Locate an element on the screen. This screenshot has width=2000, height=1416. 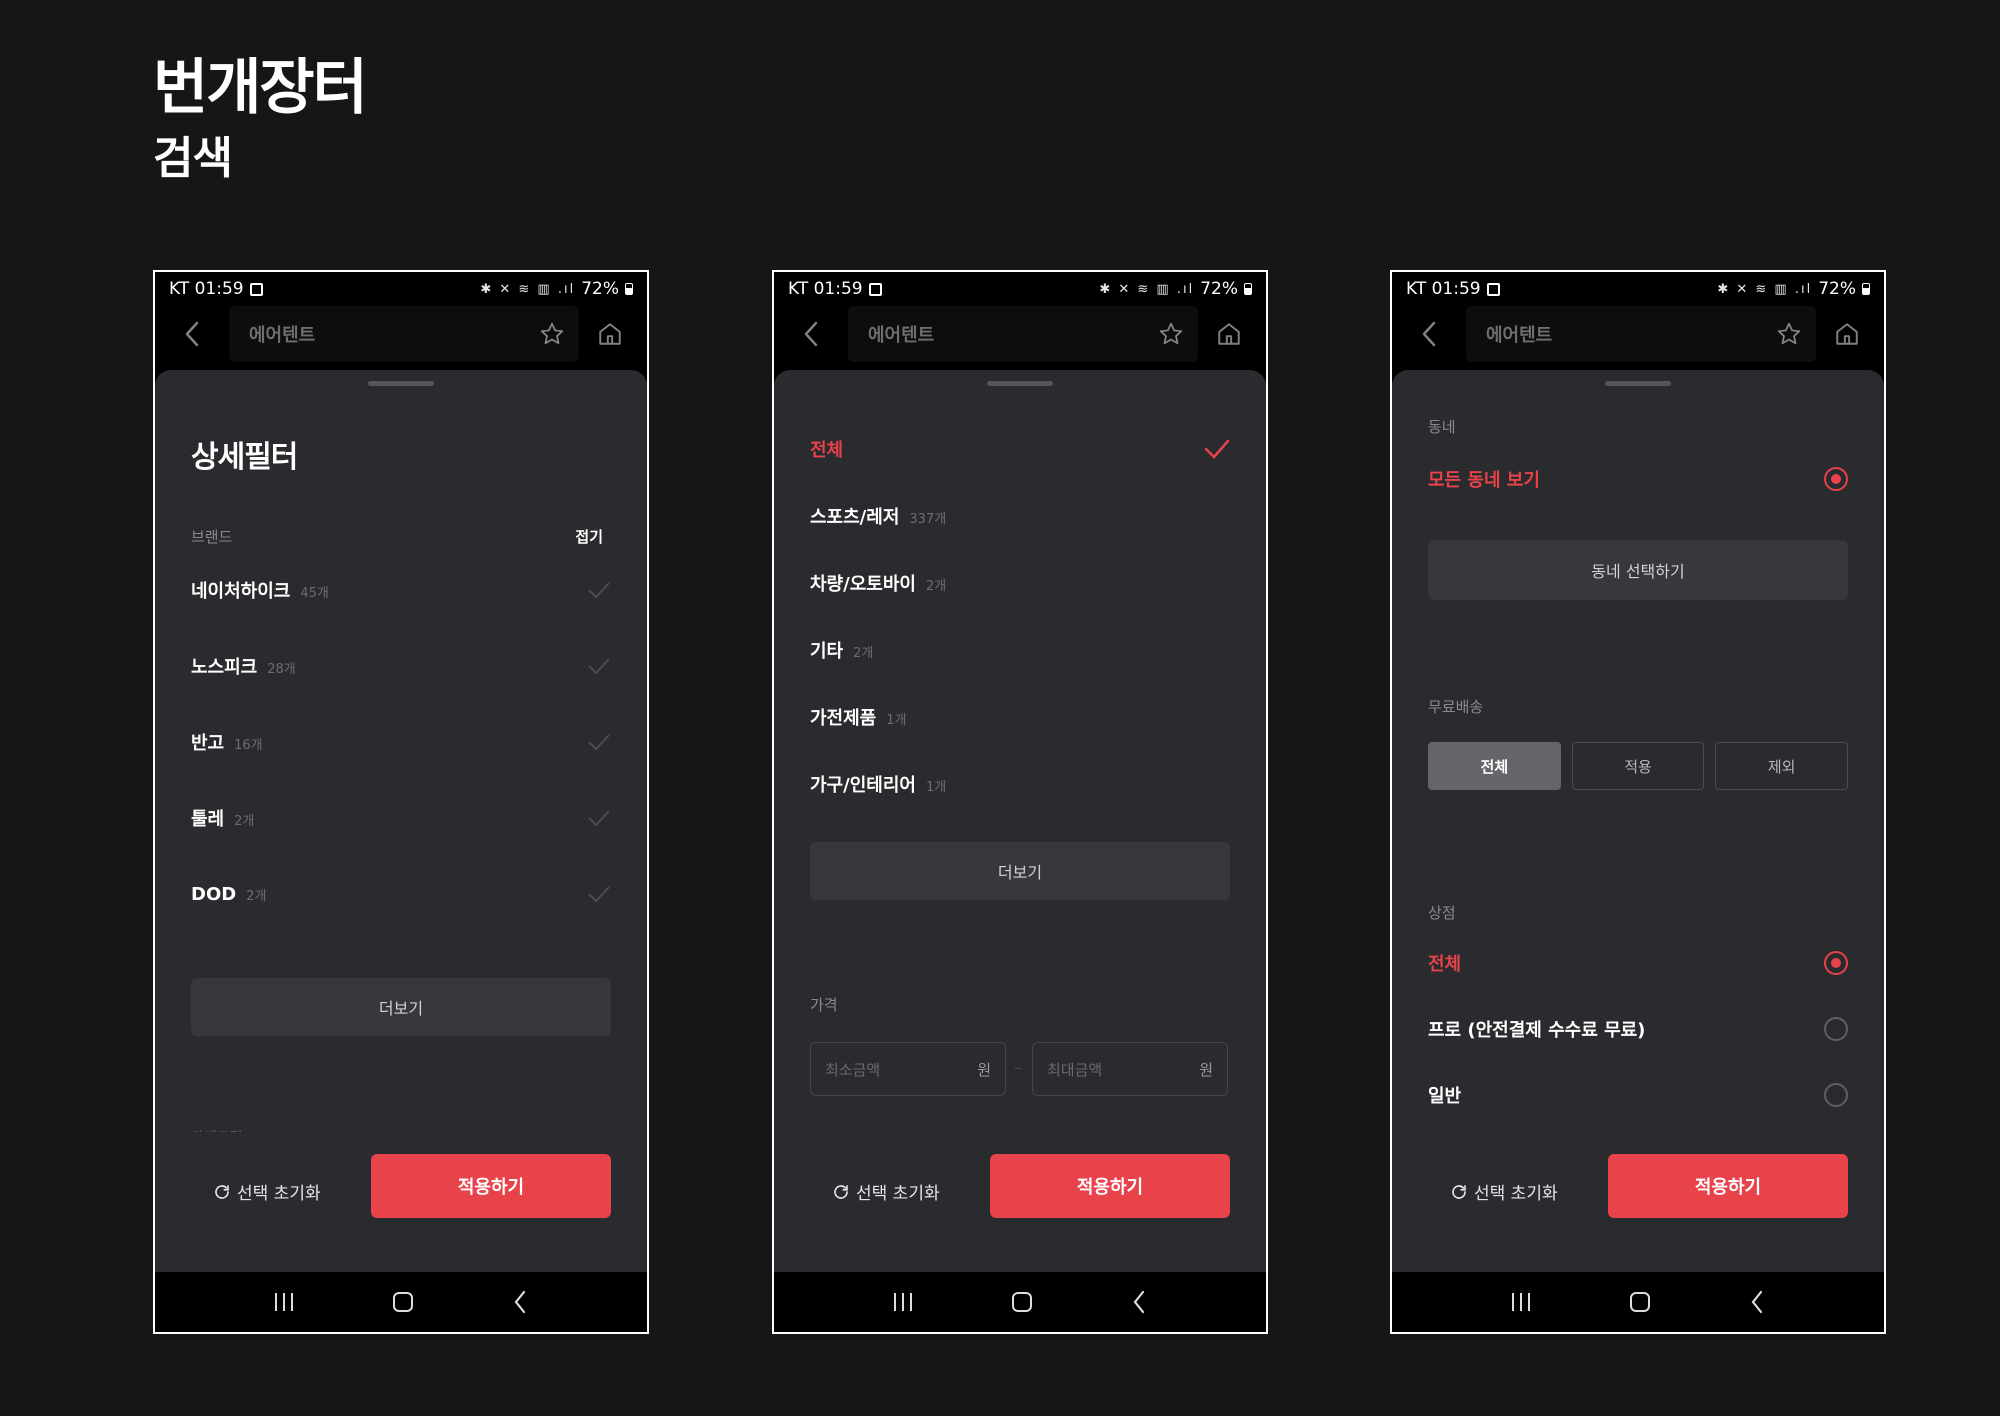
category-item: 스포츠/레저 337개 is located at coordinates (1020, 515).